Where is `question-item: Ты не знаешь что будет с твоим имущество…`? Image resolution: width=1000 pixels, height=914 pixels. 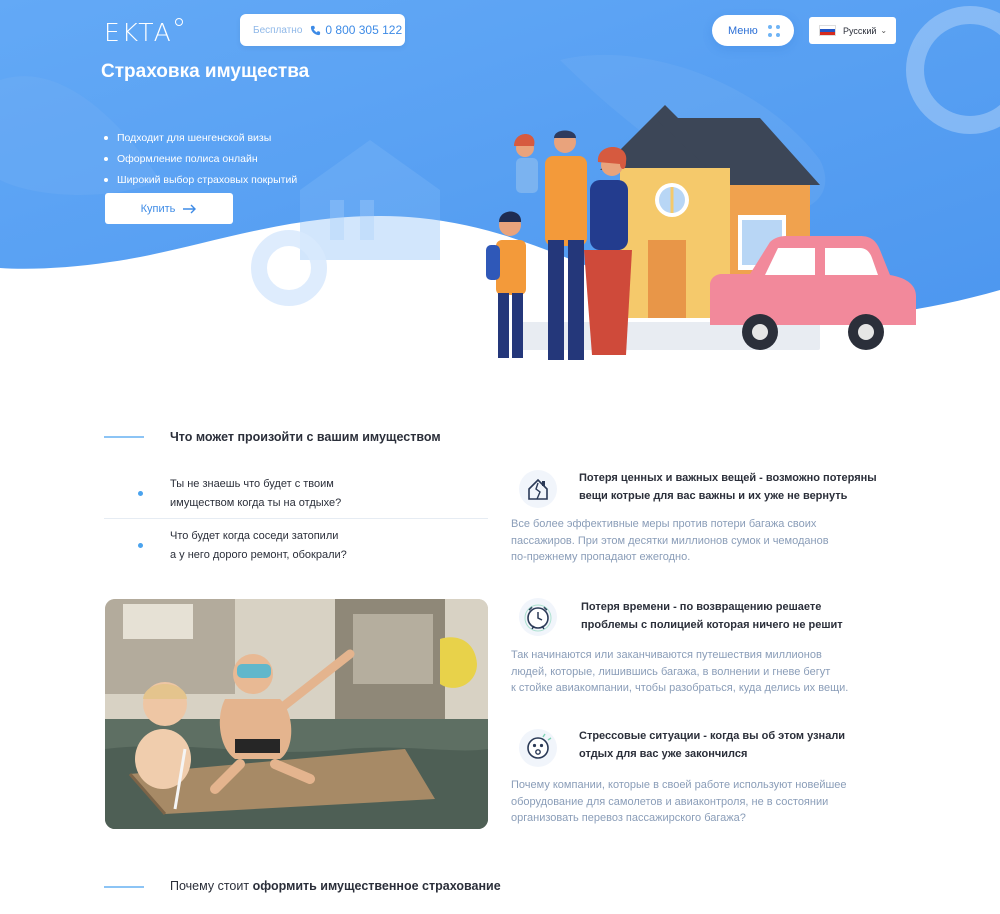
question-item: Ты не знаешь что будет с твоим имущество… is located at coordinates (296, 495).